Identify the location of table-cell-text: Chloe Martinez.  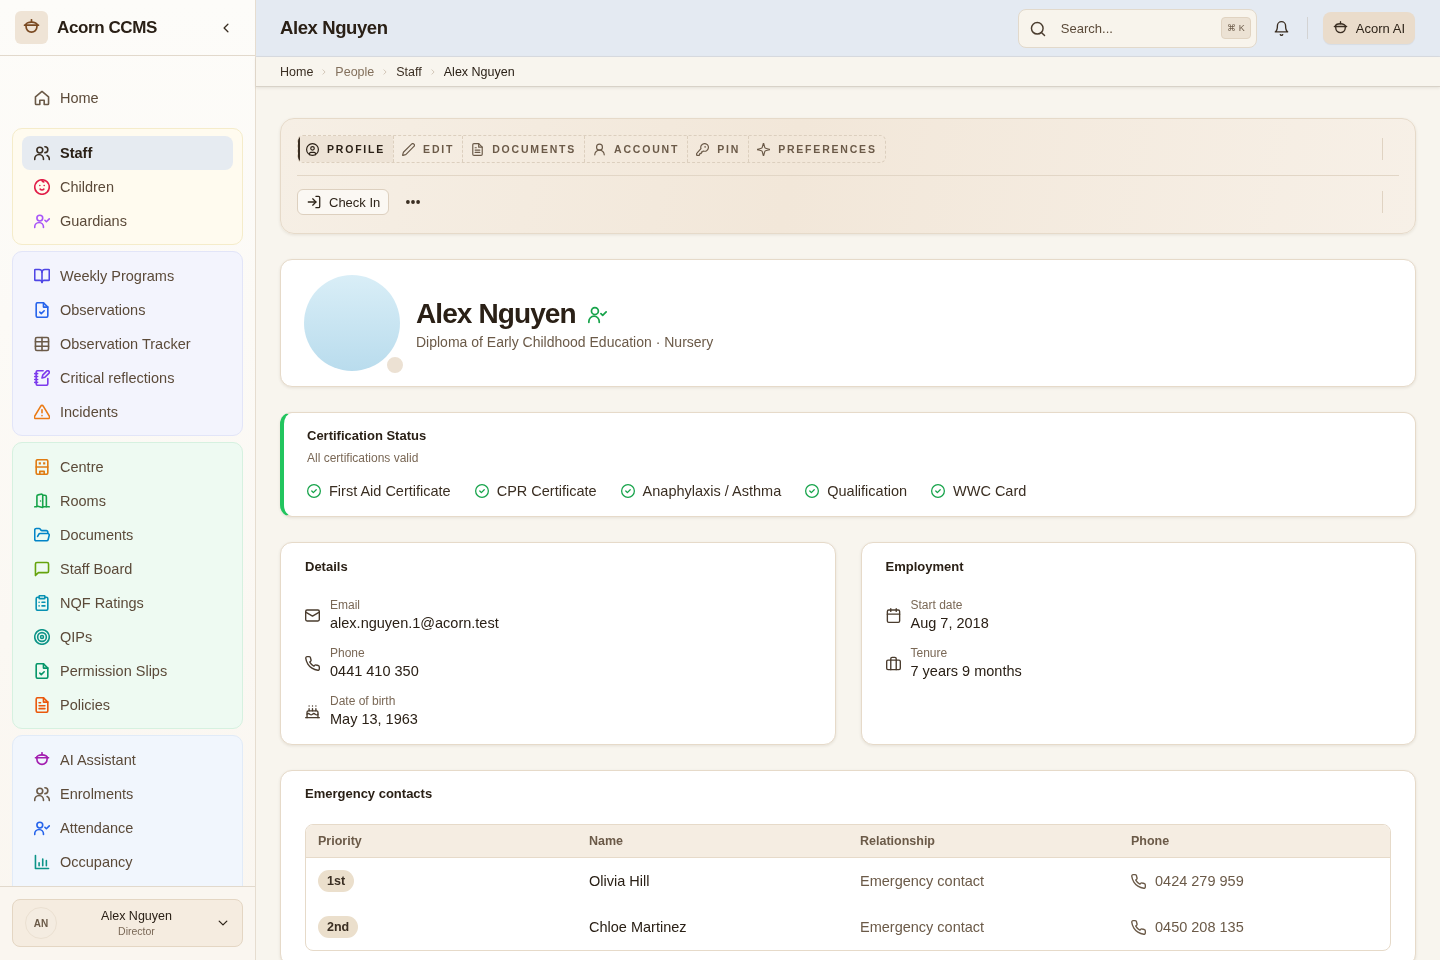
(638, 927).